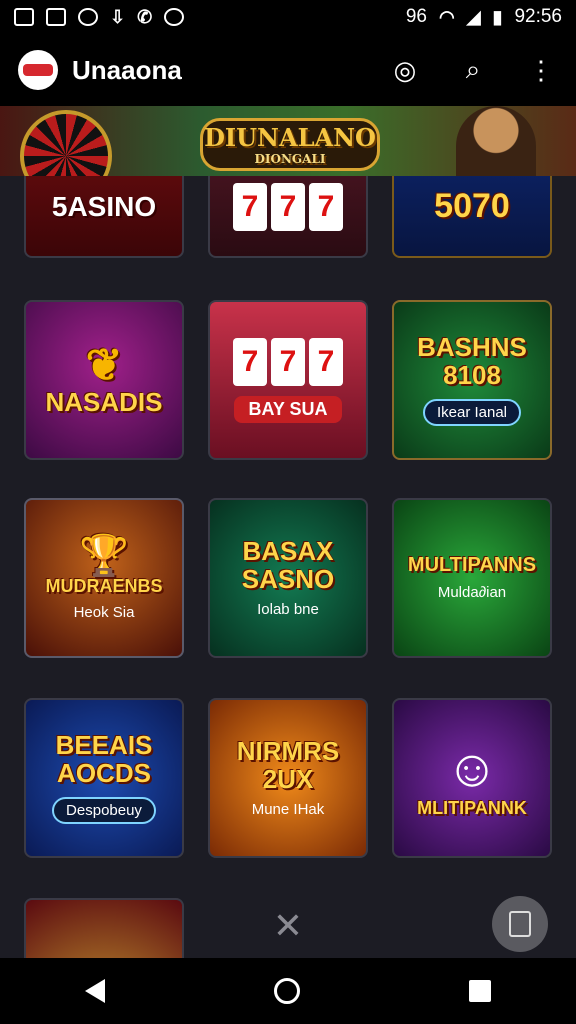  I want to click on tile-multipannk: ☺ MLITIPANNK, so click(472, 778).